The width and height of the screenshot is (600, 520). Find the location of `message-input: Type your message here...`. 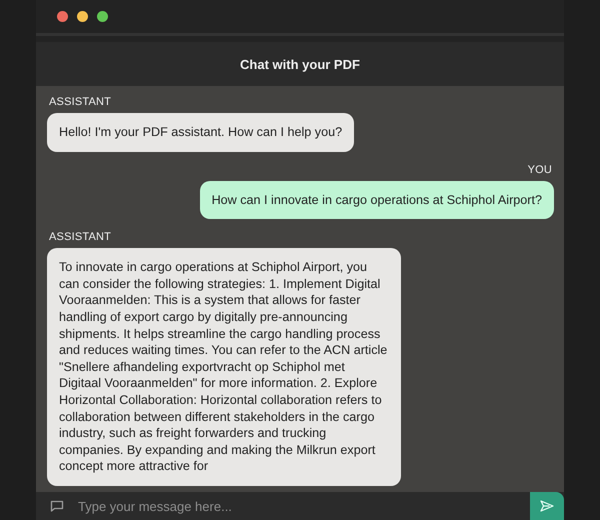

message-input: Type your message here... is located at coordinates (303, 505).